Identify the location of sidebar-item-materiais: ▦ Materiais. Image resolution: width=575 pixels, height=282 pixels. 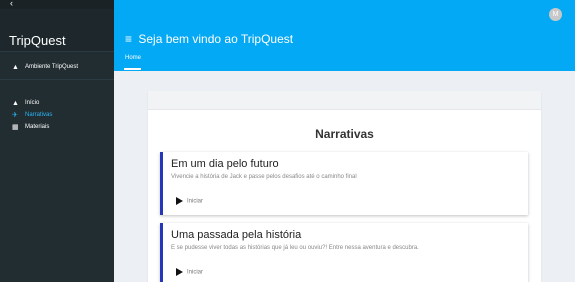
(57, 128).